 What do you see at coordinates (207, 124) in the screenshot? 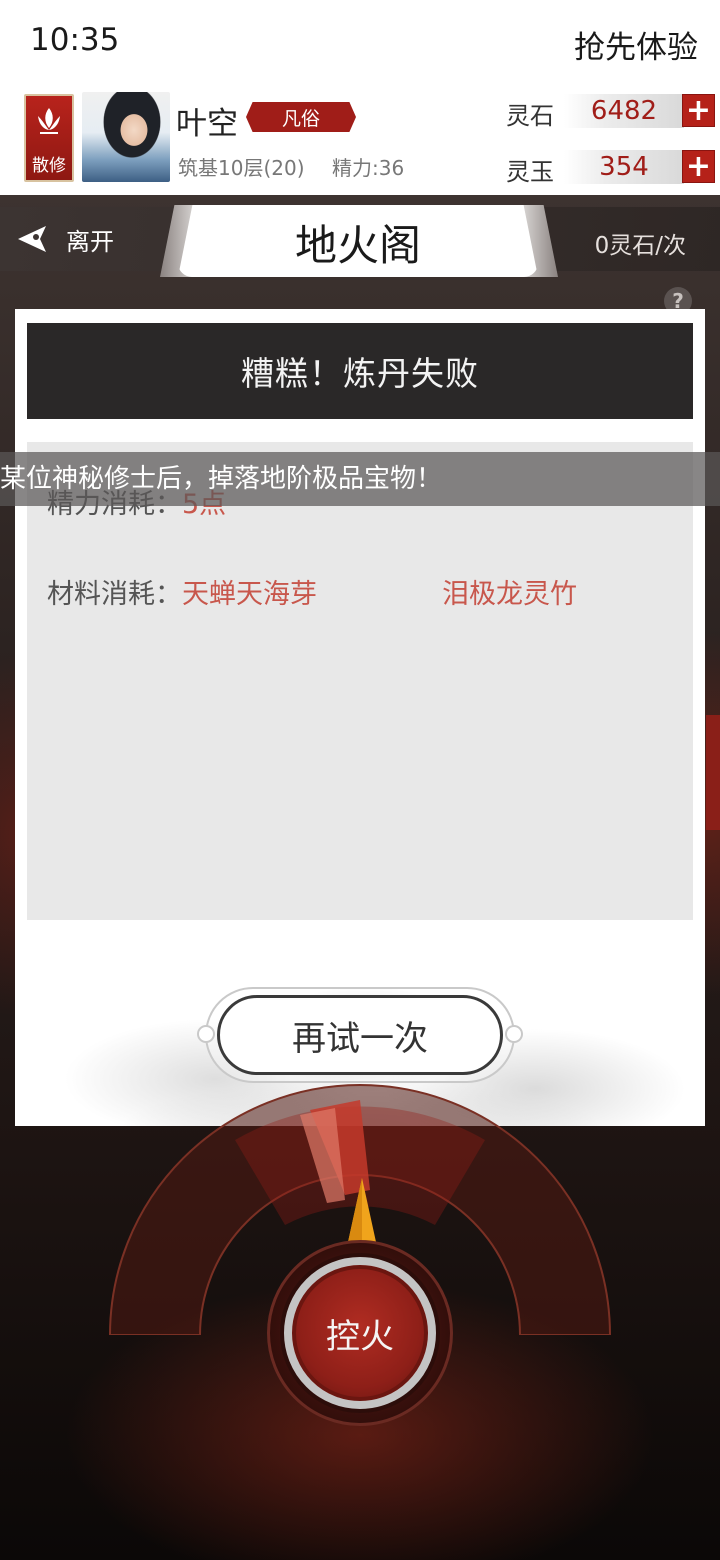
I see `player-name: 叶空` at bounding box center [207, 124].